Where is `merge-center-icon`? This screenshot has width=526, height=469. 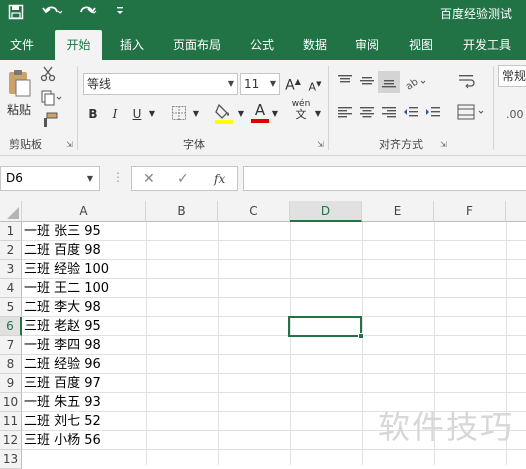
merge-center-icon is located at coordinates (472, 113).